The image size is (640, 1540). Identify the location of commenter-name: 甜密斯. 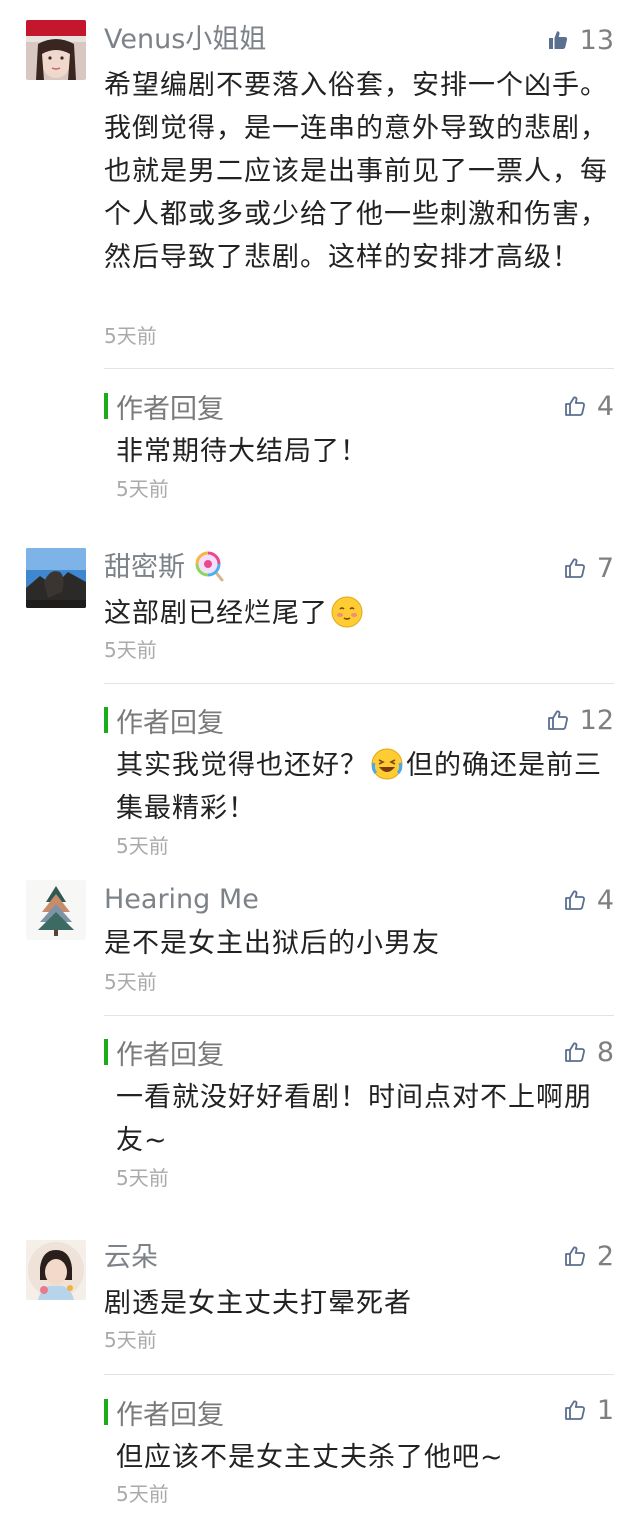
(165, 568).